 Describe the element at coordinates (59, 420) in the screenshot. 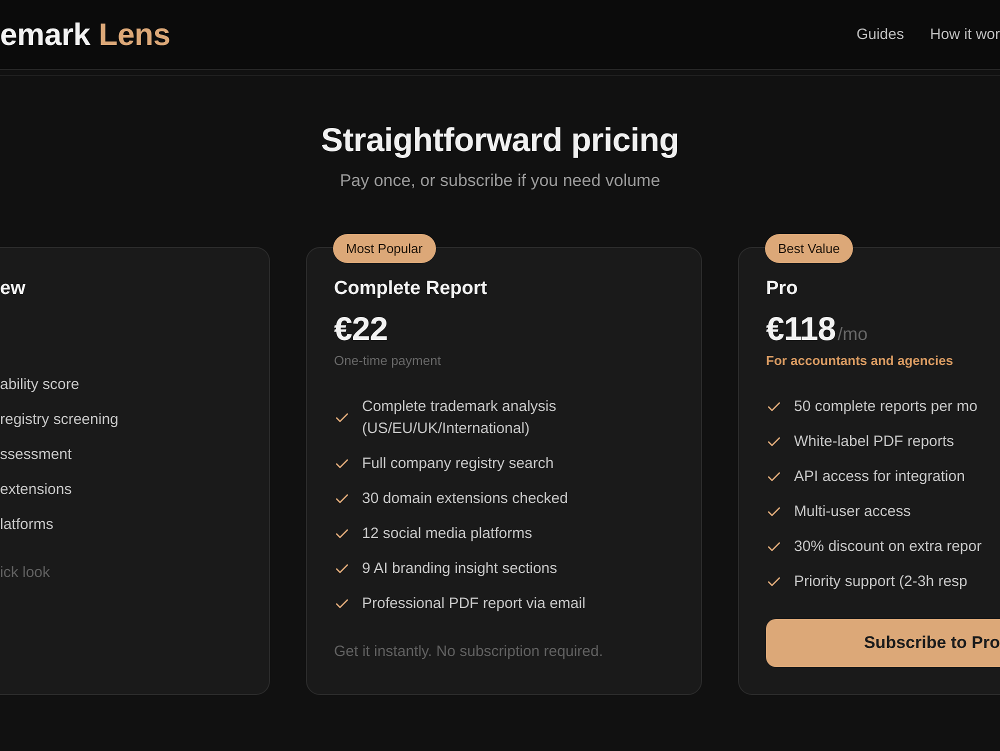

I see `feature-text: registry screening` at that location.